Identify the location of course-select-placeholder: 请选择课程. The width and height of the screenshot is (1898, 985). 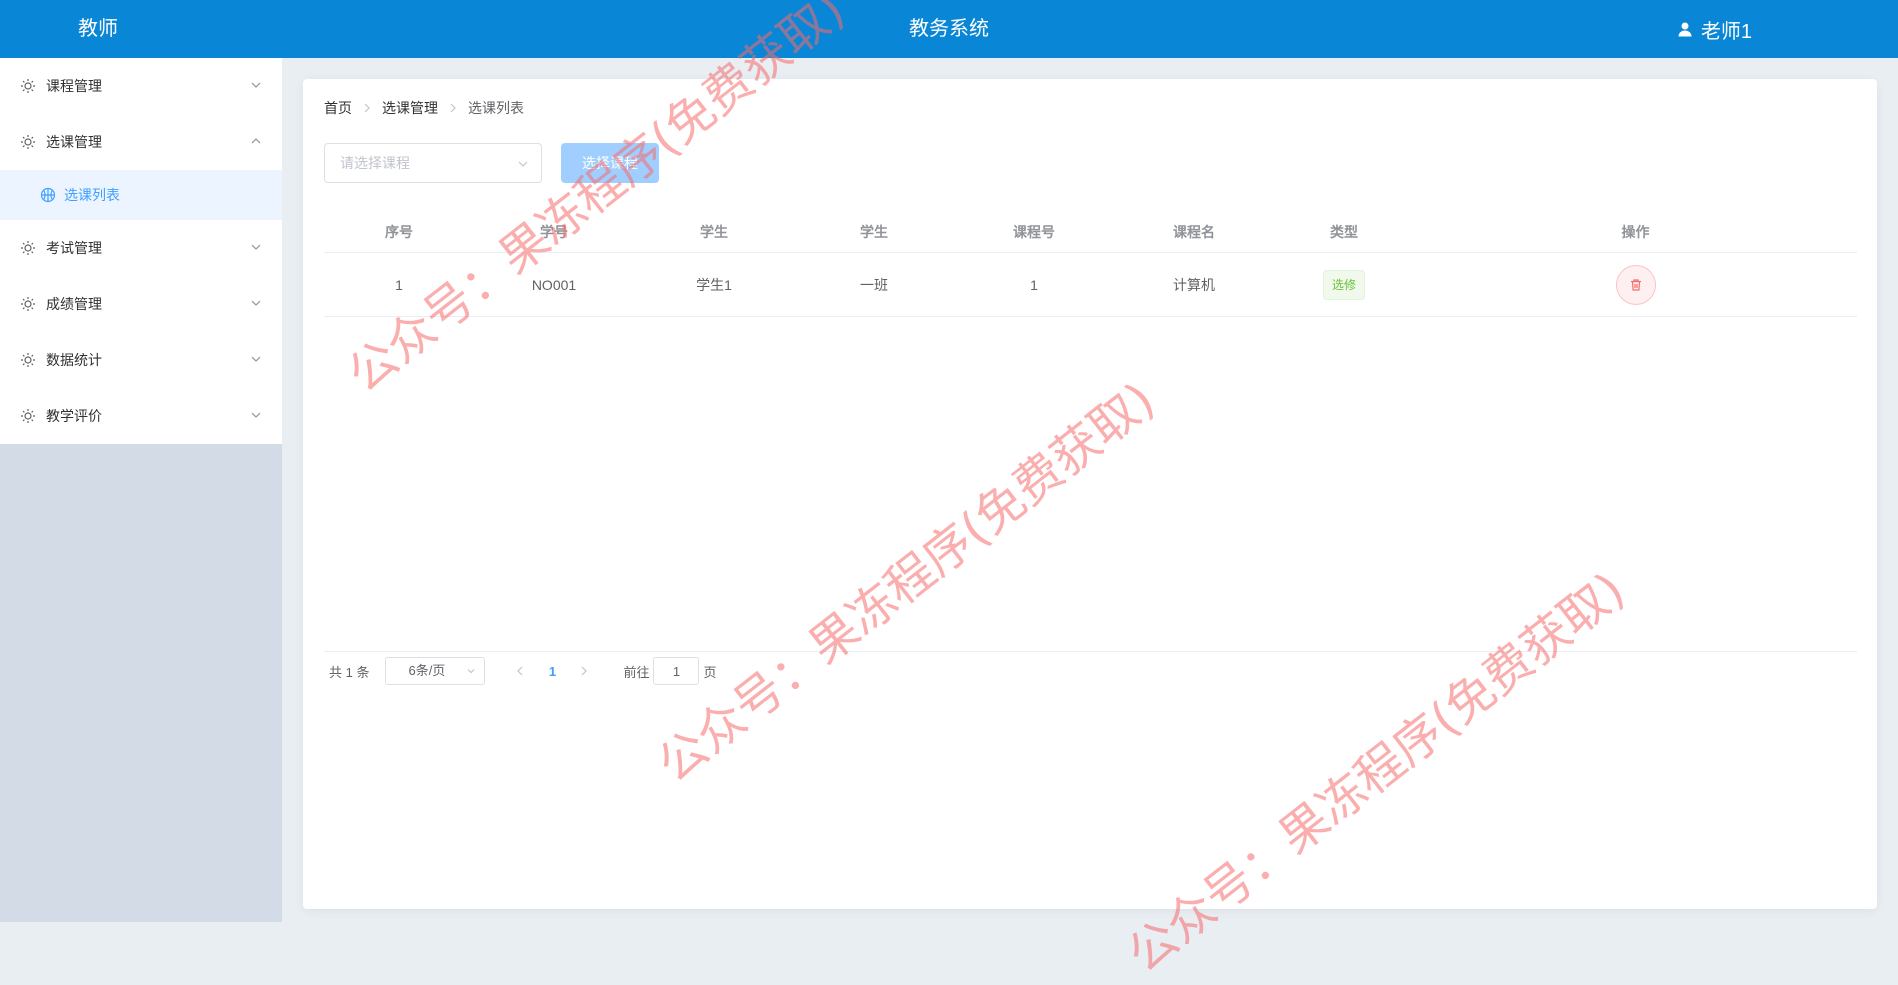
(375, 163).